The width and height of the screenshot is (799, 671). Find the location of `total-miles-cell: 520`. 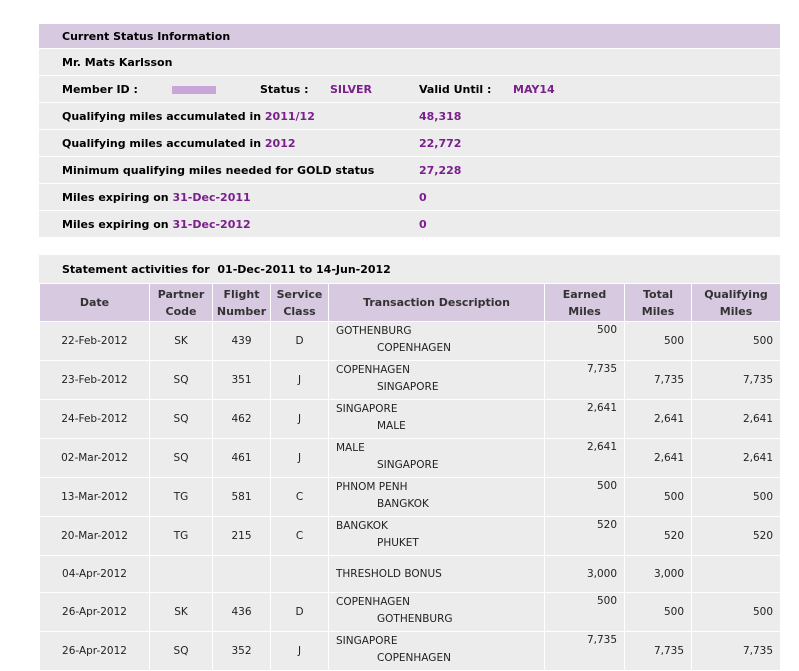

total-miles-cell: 520 is located at coordinates (658, 536).